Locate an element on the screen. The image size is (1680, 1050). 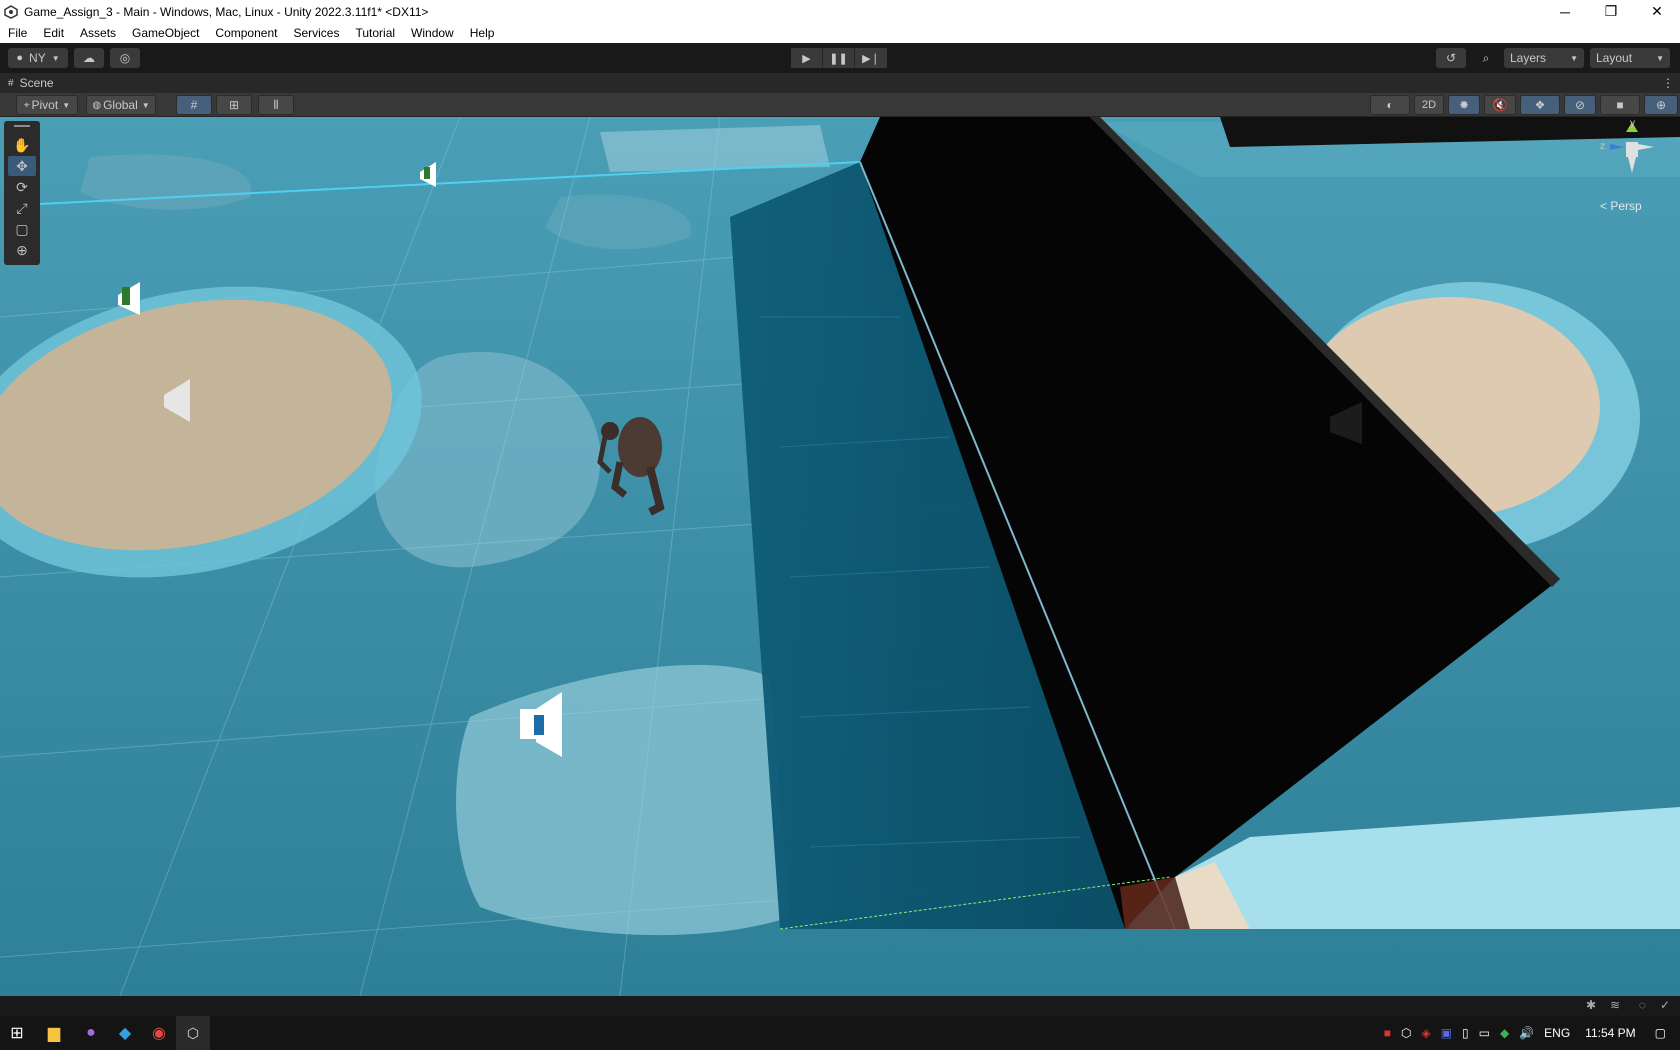
menu-help: Help is located at coordinates (482, 33).